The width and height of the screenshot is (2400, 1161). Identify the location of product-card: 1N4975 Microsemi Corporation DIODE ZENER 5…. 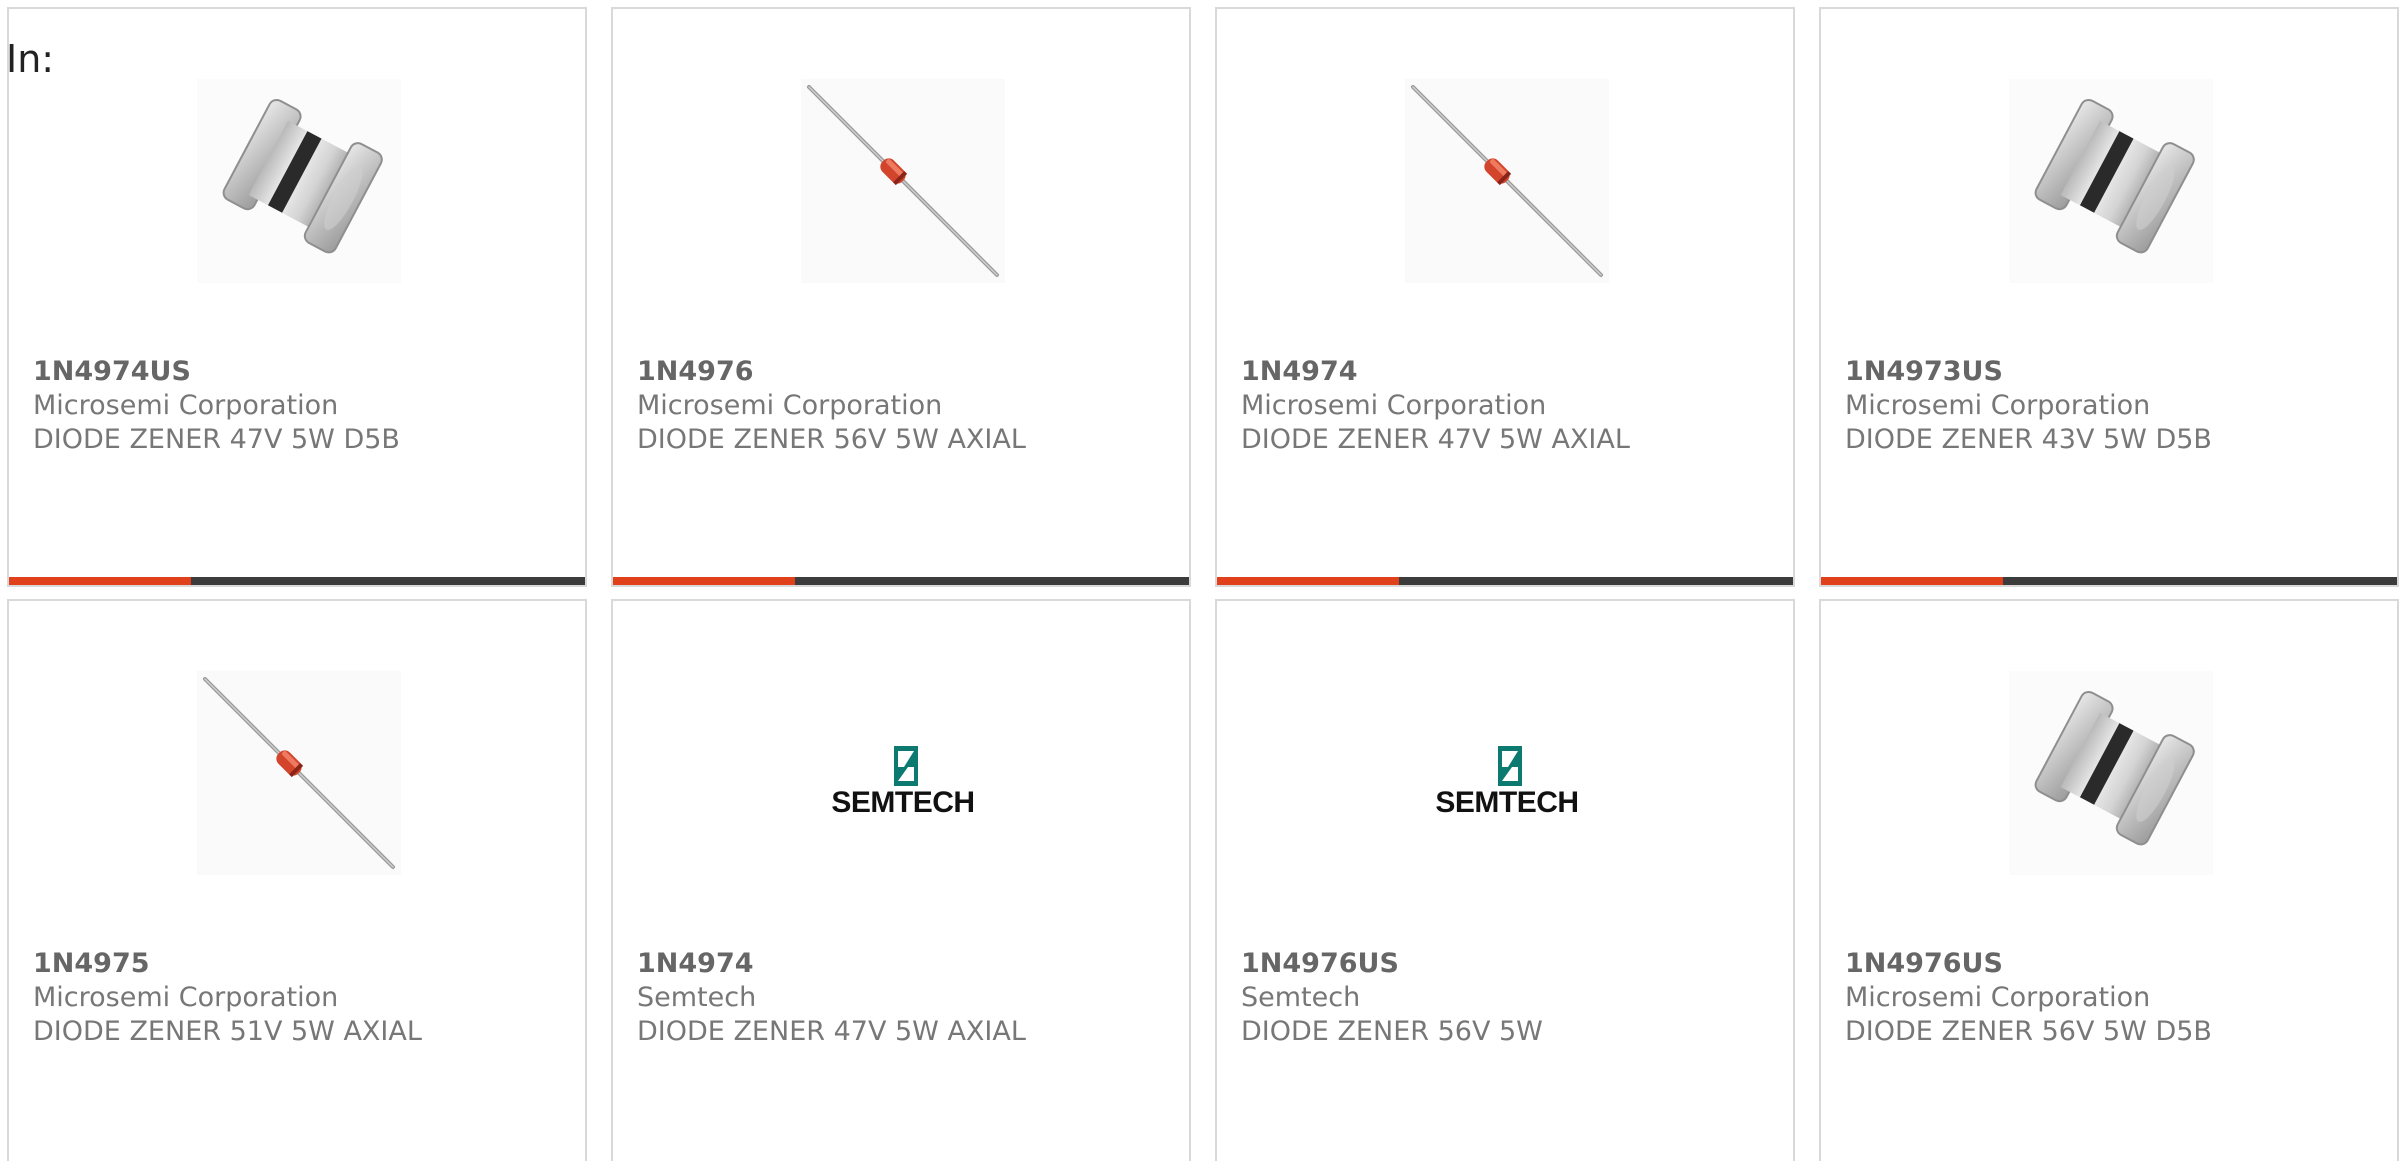
(297, 880).